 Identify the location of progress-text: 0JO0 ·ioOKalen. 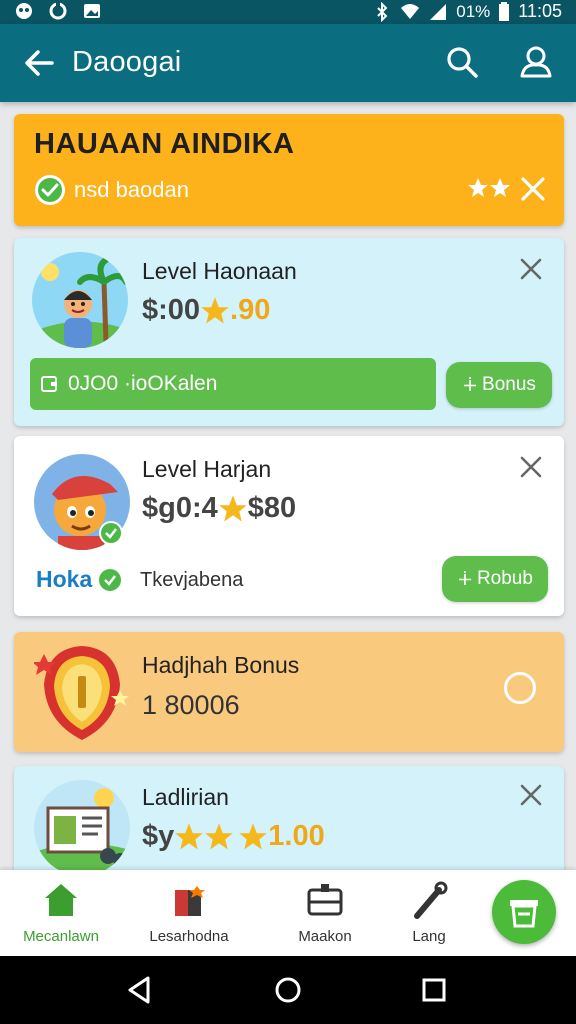
(143, 383).